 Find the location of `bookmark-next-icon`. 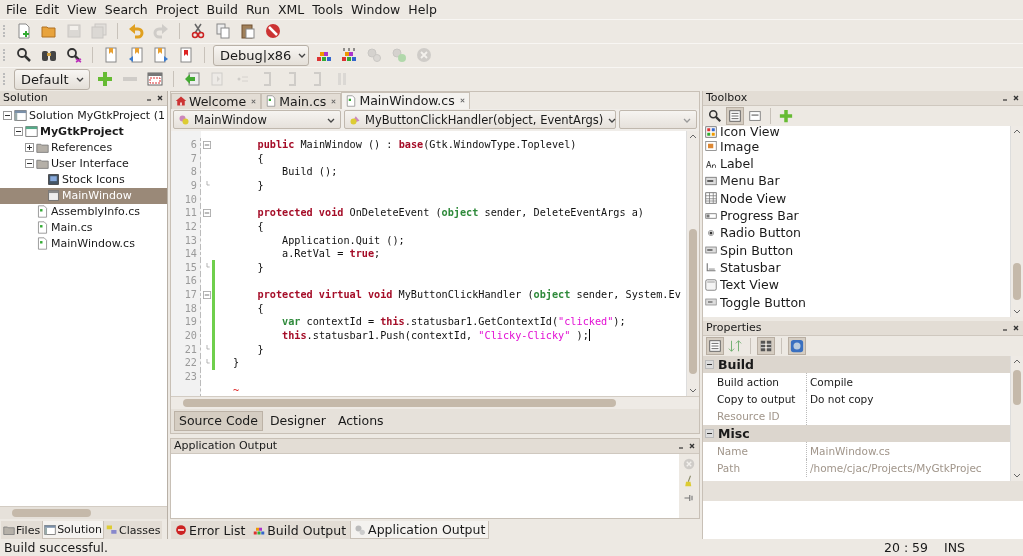

bookmark-next-icon is located at coordinates (161, 55).